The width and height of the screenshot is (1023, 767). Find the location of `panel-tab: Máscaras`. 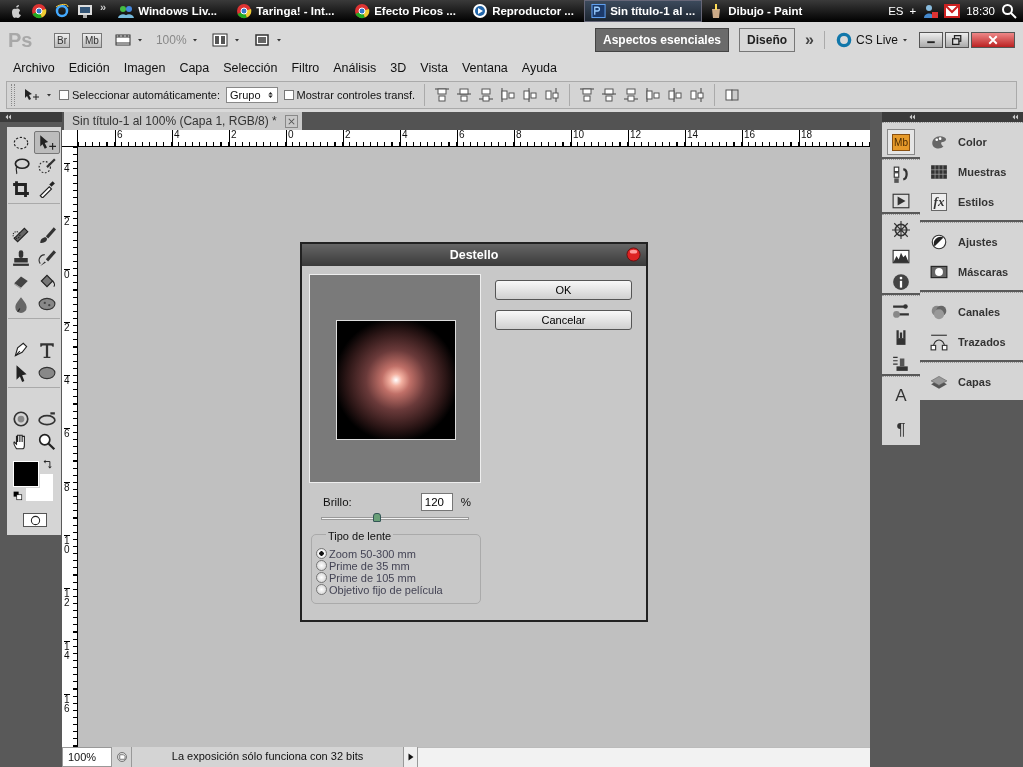

panel-tab: Máscaras is located at coordinates (971, 272).